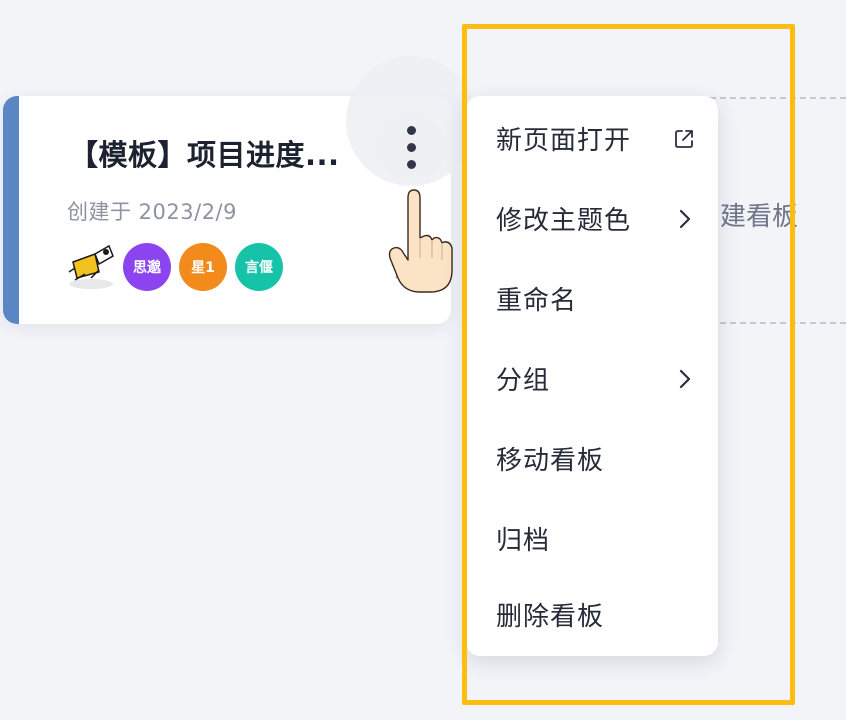 The width and height of the screenshot is (846, 720). What do you see at coordinates (147, 267) in the screenshot?
I see `avatar-member-1: 思邈` at bounding box center [147, 267].